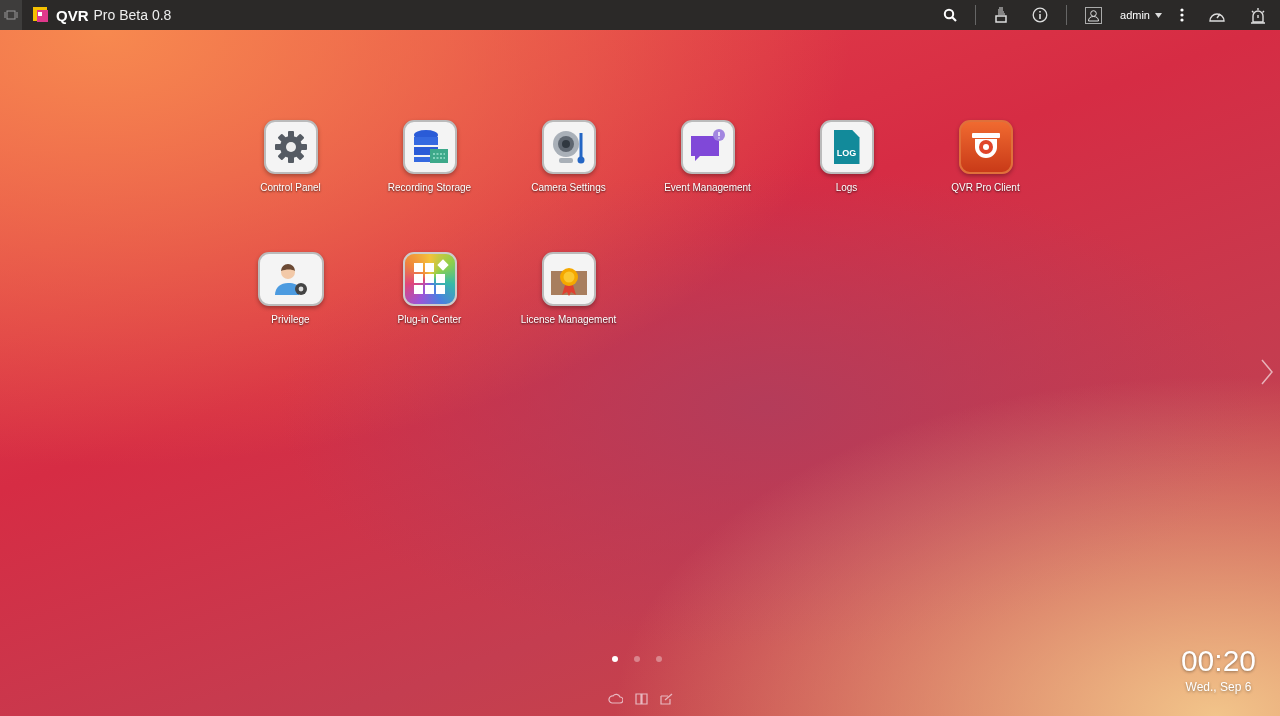 The height and width of the screenshot is (716, 1280). I want to click on app-label: Recording Storage, so click(429, 187).